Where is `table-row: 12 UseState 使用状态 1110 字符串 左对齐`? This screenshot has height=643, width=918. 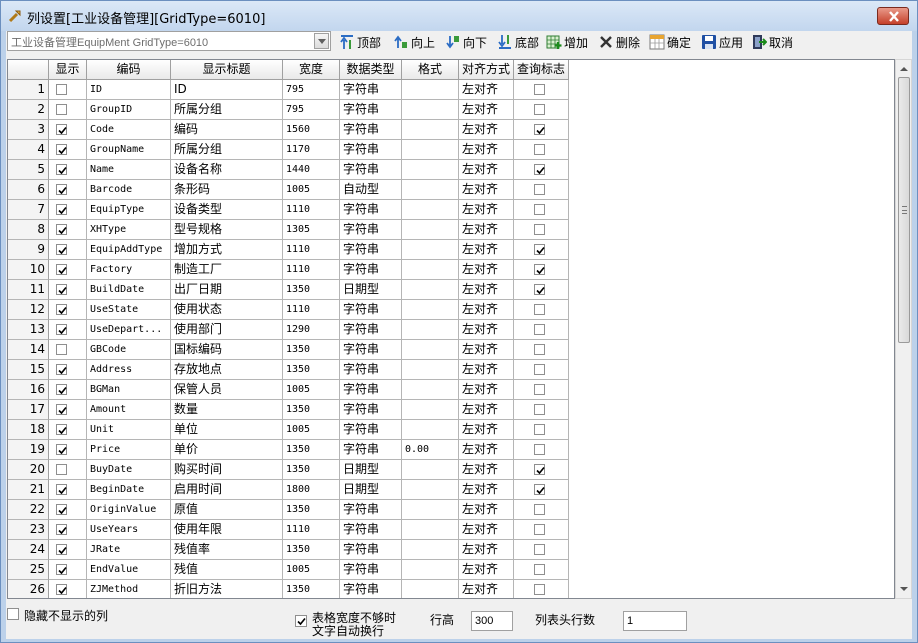
table-row: 12 UseState 使用状态 1110 字符串 左对齐 is located at coordinates (288, 310).